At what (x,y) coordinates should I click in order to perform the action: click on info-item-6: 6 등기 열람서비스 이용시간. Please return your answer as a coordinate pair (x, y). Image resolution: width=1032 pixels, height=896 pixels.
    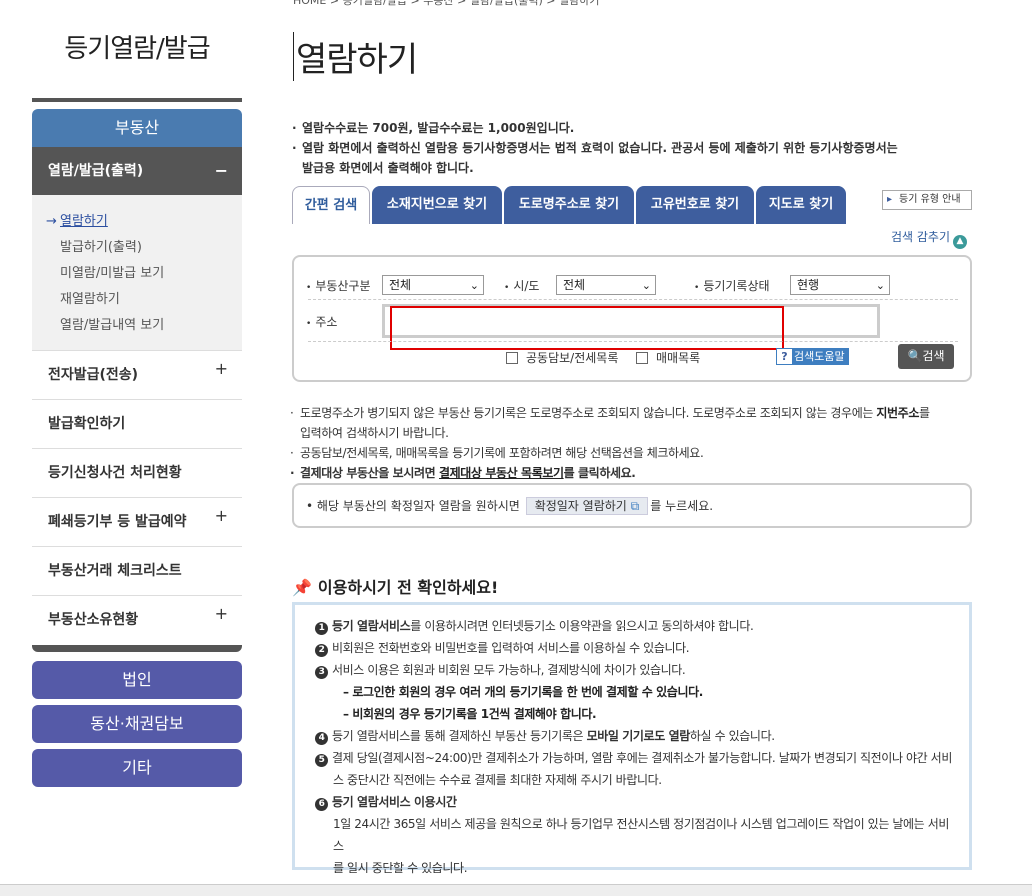
    Looking at the image, I should click on (636, 802).